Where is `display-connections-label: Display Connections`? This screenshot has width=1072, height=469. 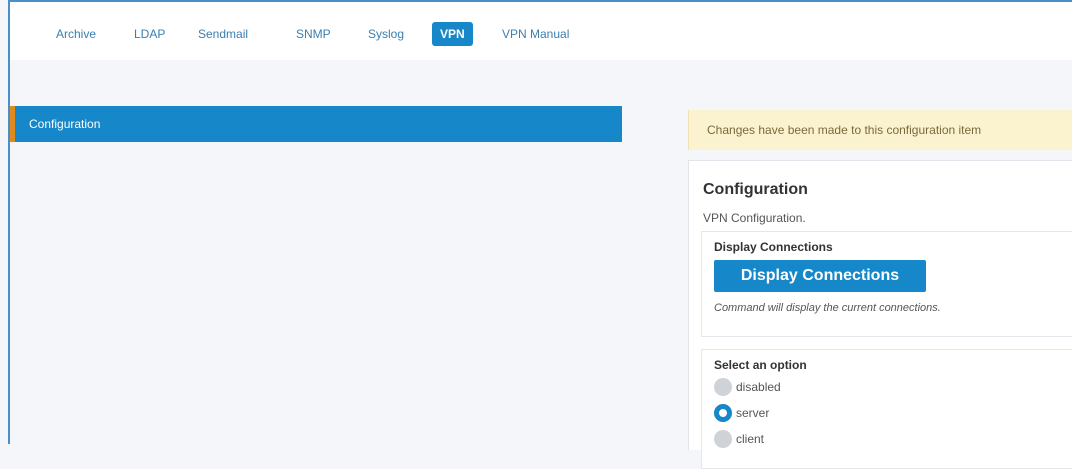
display-connections-label: Display Connections is located at coordinates (773, 247).